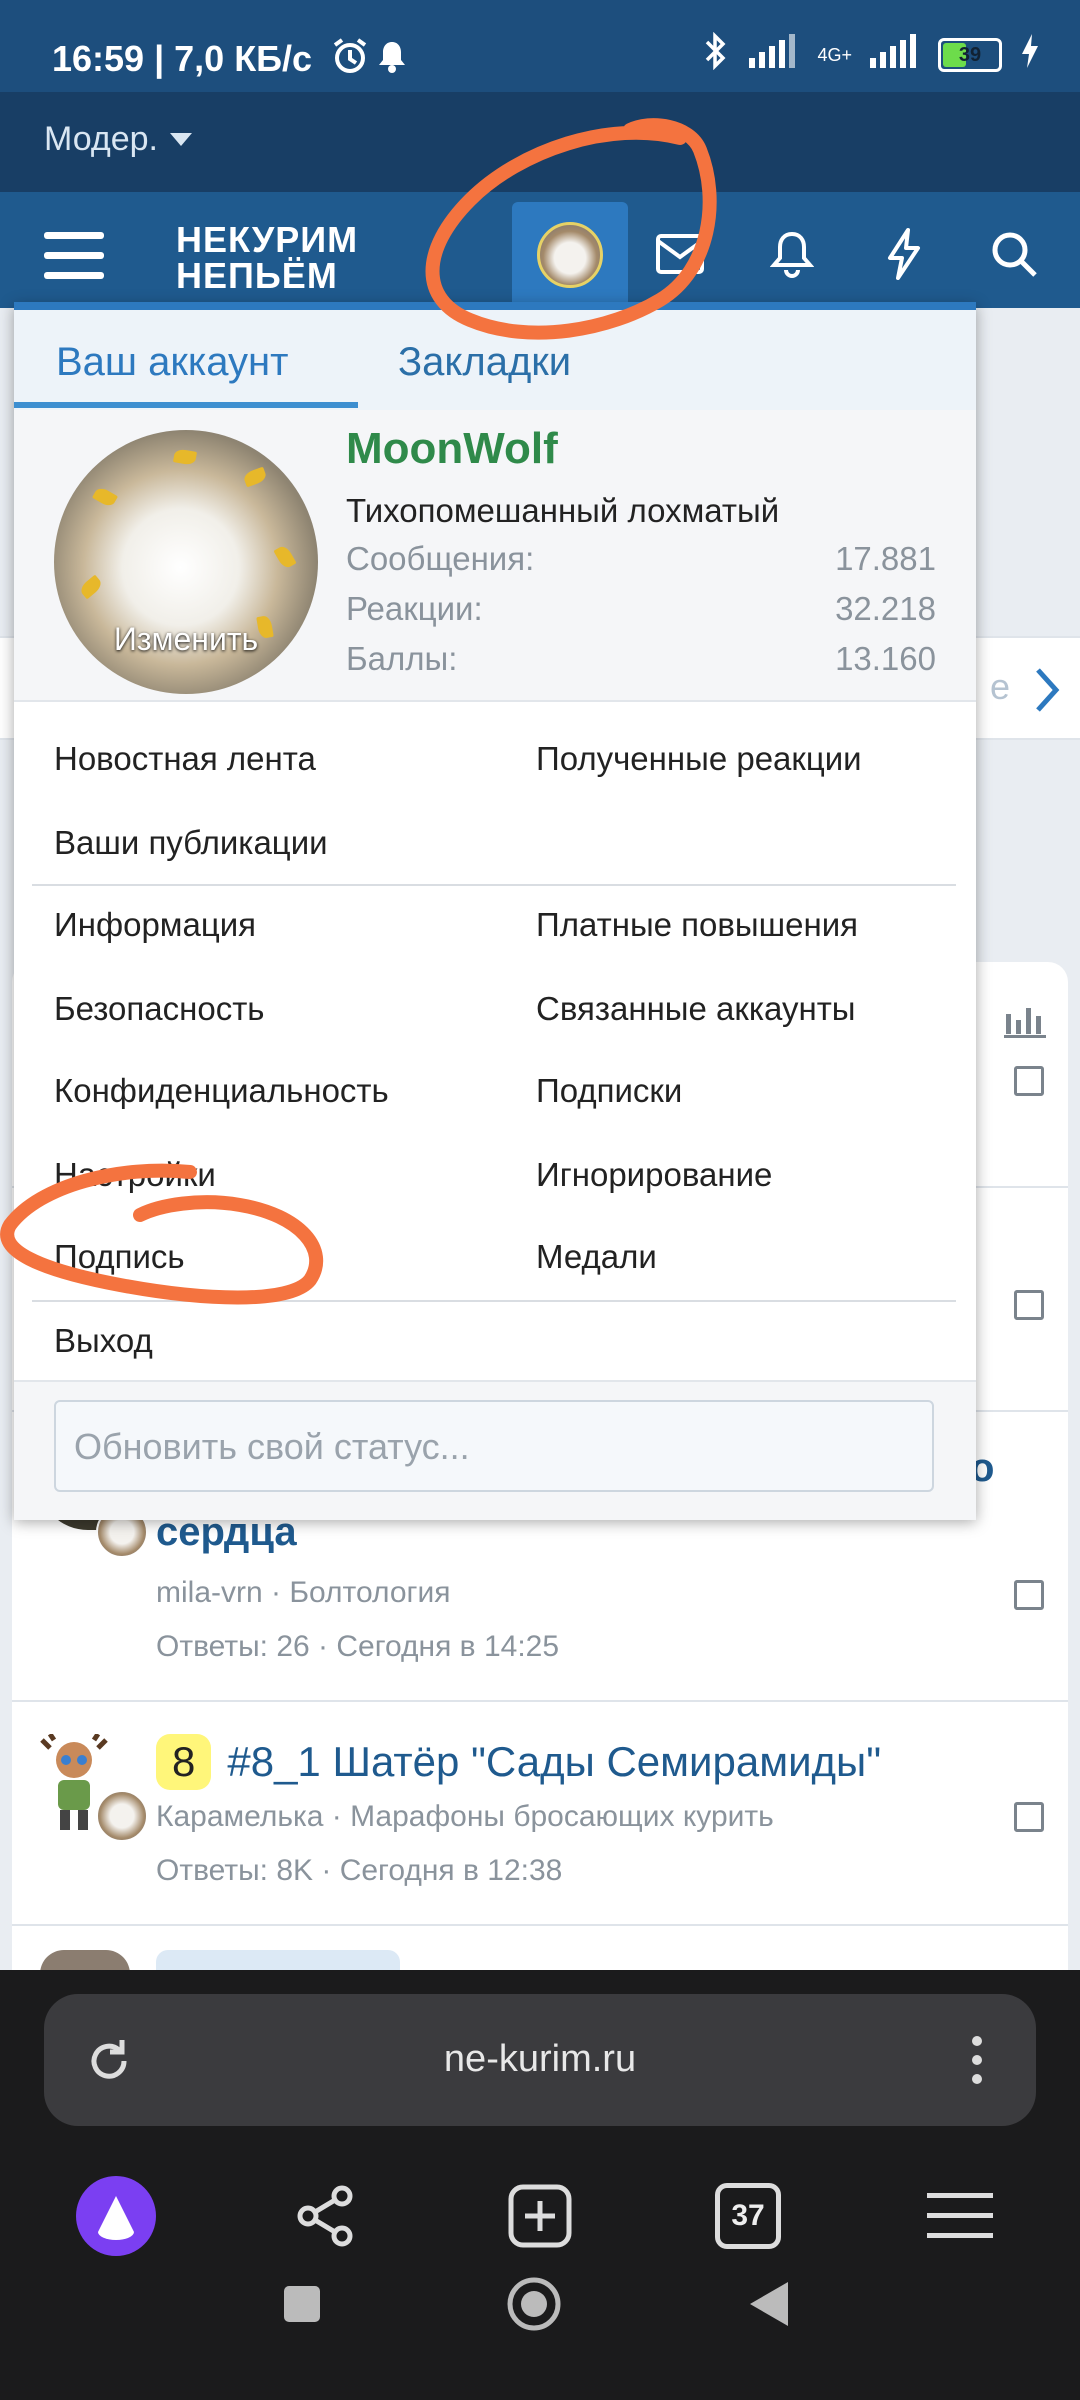 The image size is (1080, 2400). What do you see at coordinates (769, 2306) in the screenshot?
I see `nav-back-icon` at bounding box center [769, 2306].